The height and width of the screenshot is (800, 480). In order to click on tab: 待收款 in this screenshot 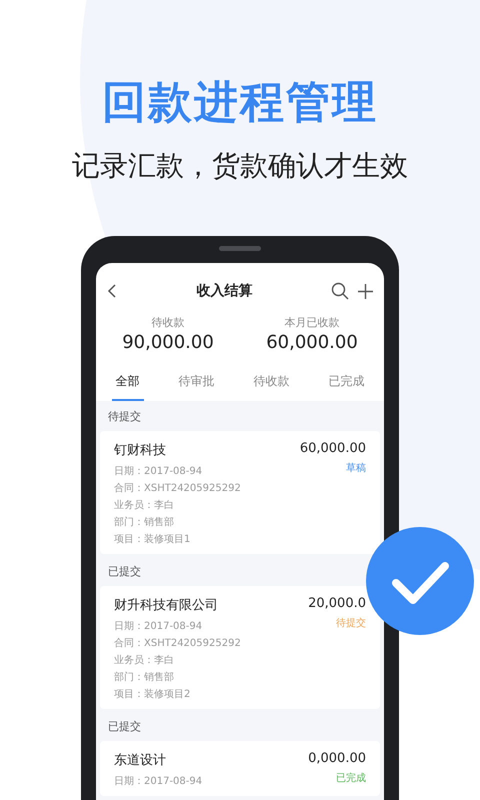, I will do `click(272, 386)`.